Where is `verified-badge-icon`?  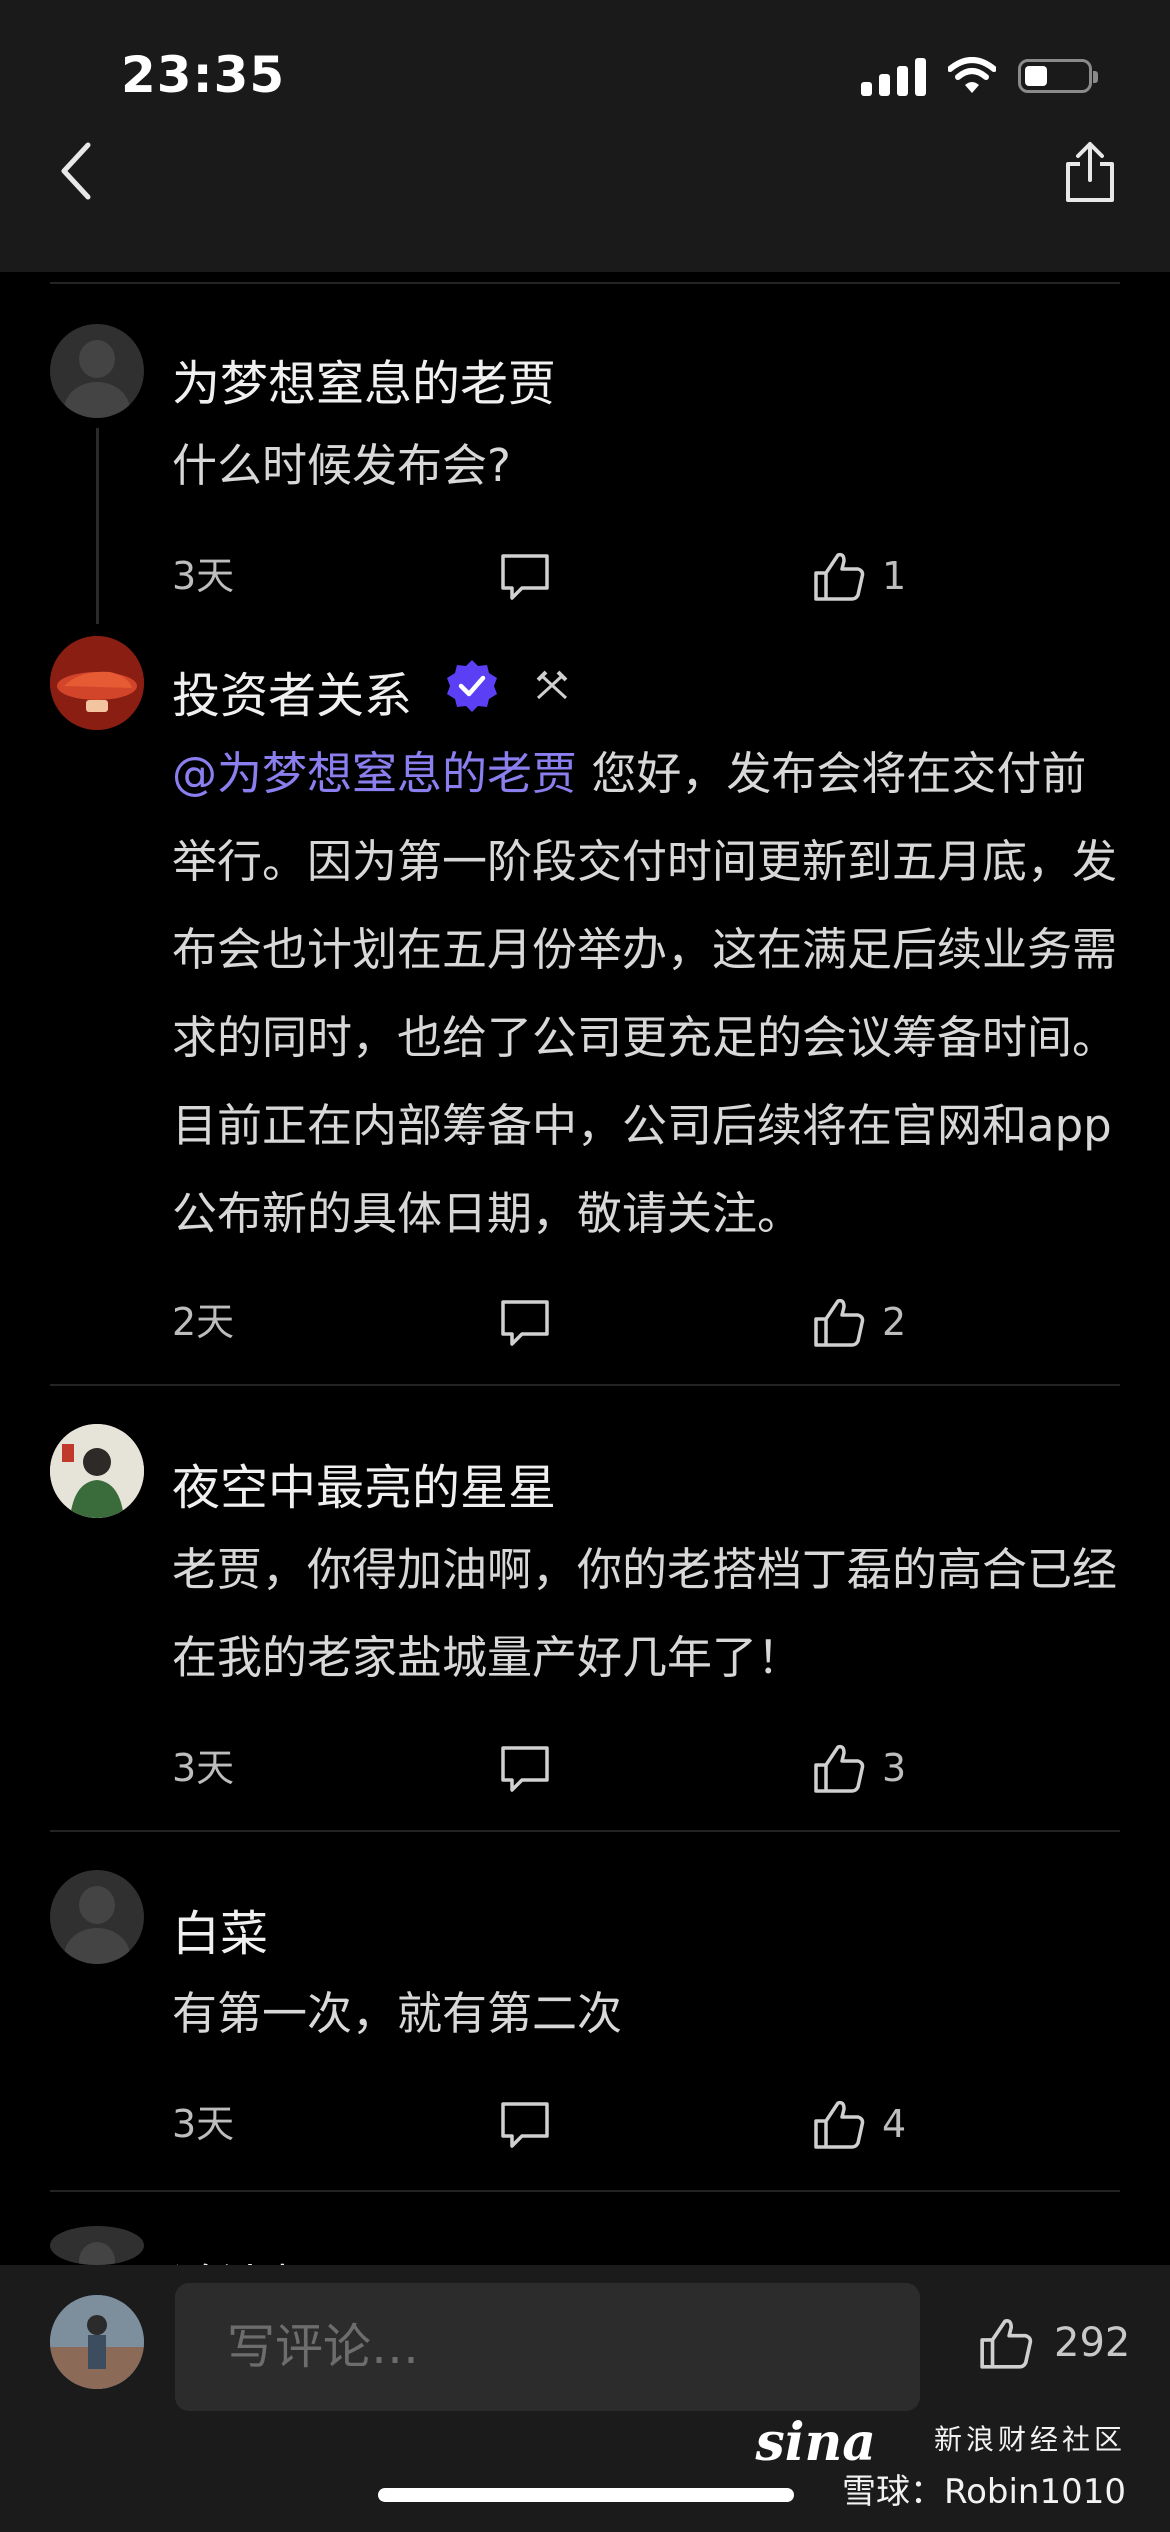 verified-badge-icon is located at coordinates (472, 686).